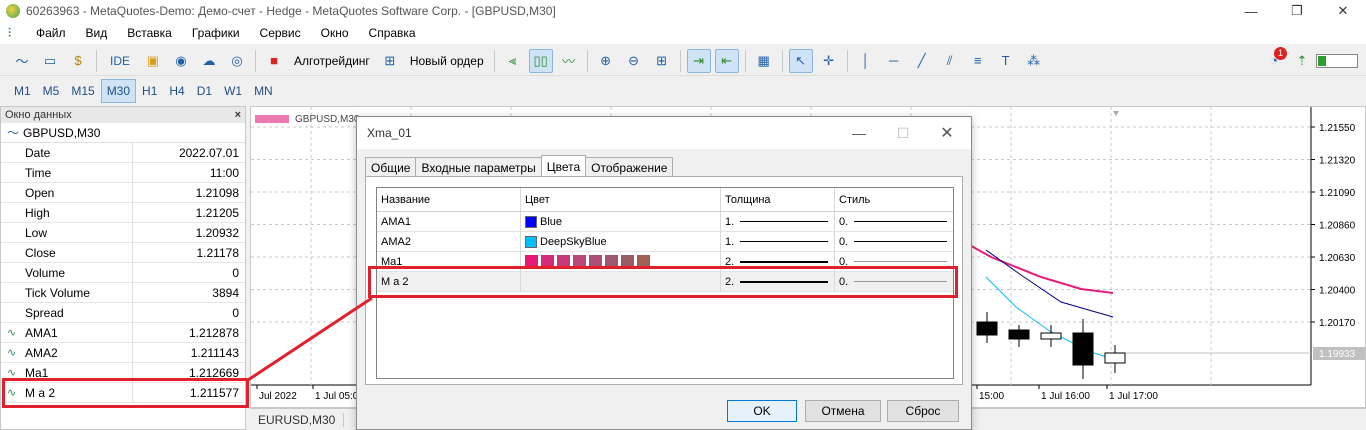 This screenshot has width=1366, height=430. I want to click on minimize-button: —, so click(1251, 11).